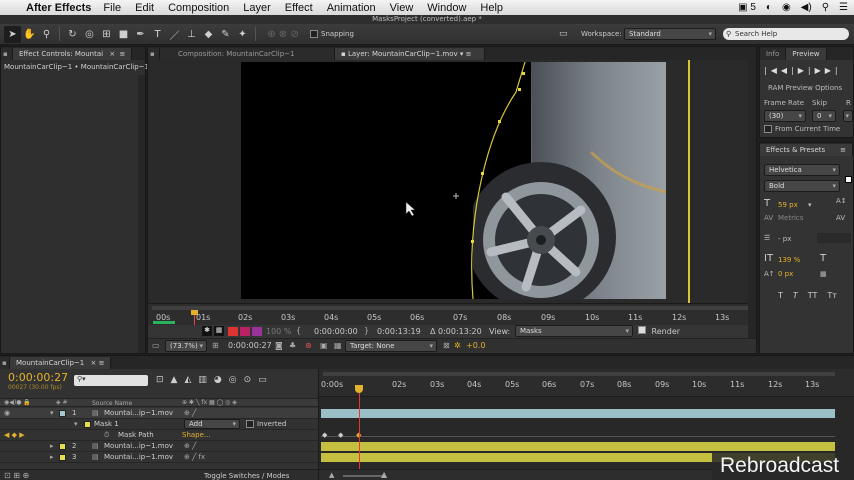 This screenshot has width=854, height=480. I want to click on tab-effects-presets: Effects & Presets ≡, so click(806, 150).